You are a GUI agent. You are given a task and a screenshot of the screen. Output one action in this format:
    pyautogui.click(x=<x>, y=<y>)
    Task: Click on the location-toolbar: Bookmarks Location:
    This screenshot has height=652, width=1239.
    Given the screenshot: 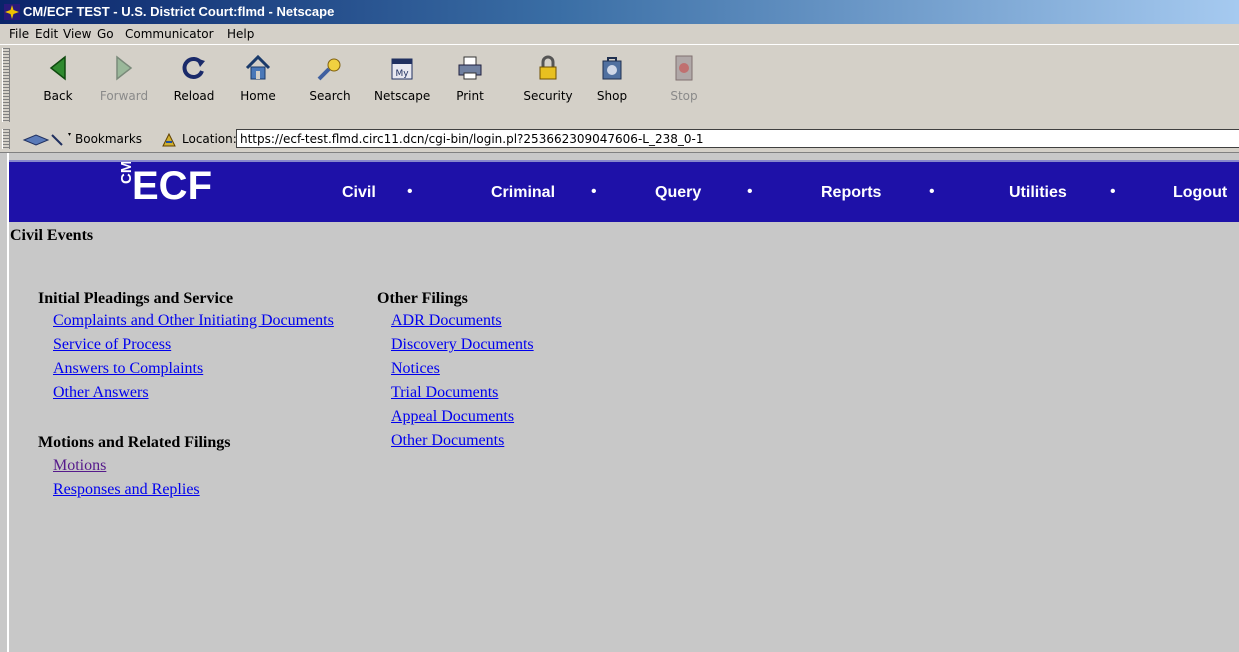 What is the action you would take?
    pyautogui.click(x=619, y=140)
    